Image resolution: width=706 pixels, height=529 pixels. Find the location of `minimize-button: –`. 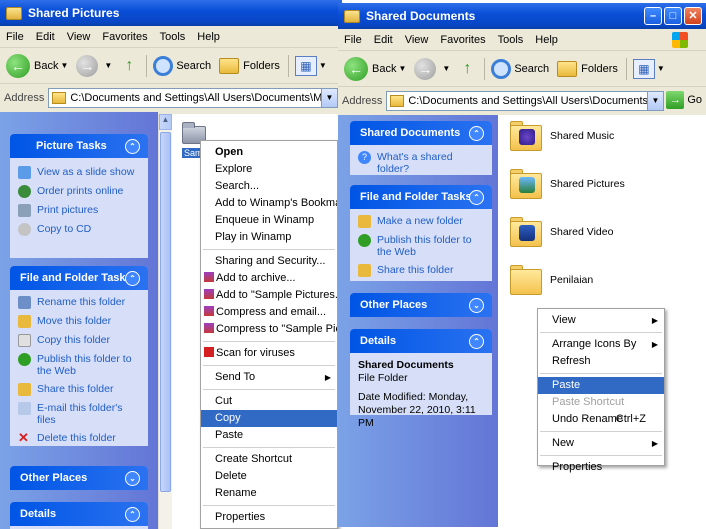

minimize-button: – is located at coordinates (653, 16).